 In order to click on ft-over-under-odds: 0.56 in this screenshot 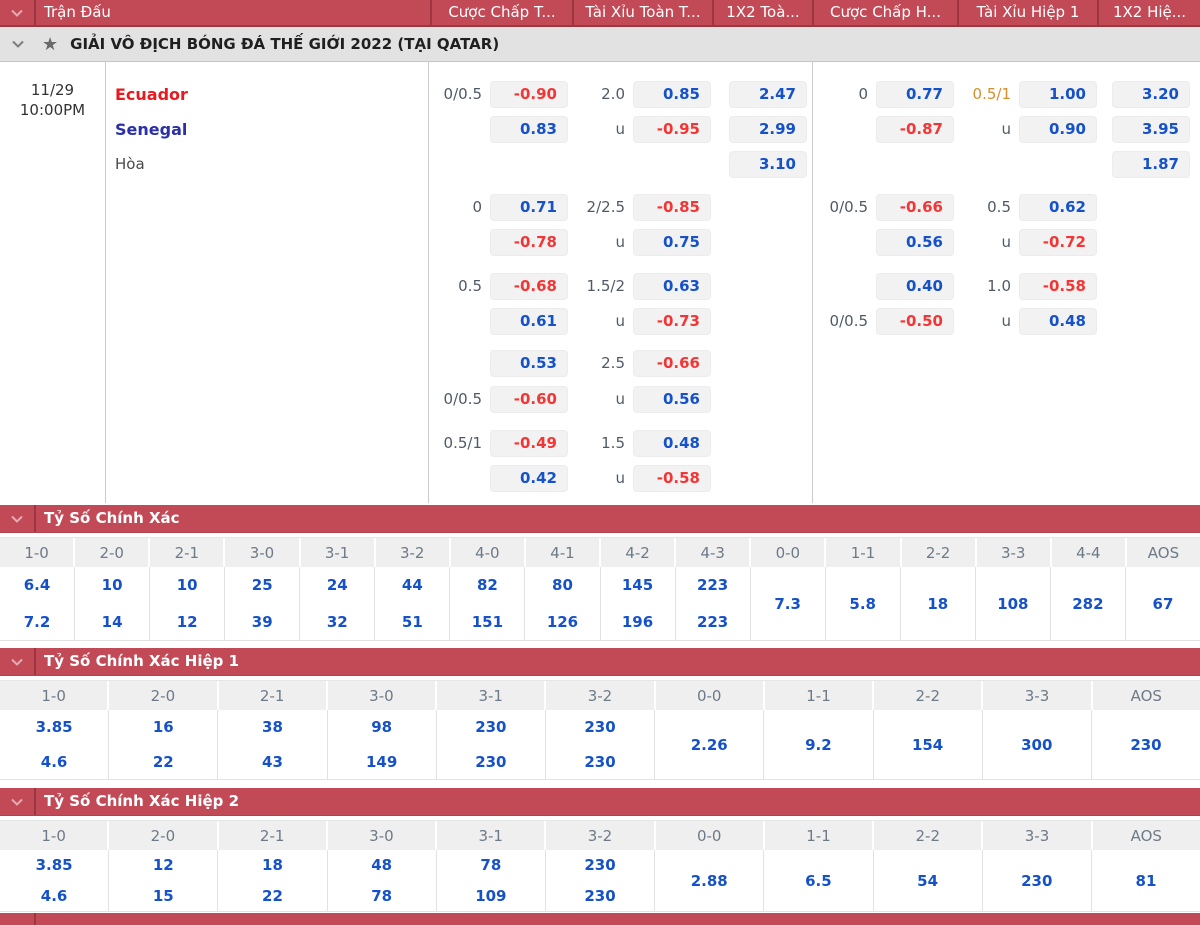, I will do `click(672, 399)`.